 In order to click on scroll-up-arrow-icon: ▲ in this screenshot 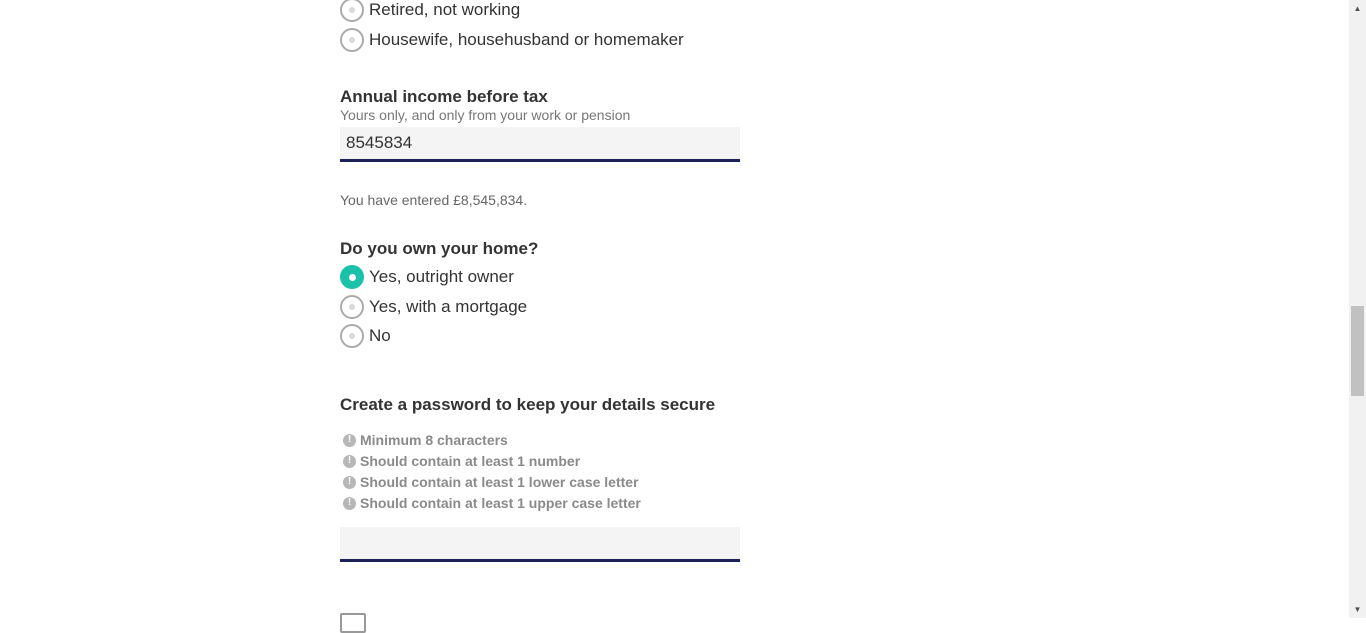, I will do `click(1357, 8)`.